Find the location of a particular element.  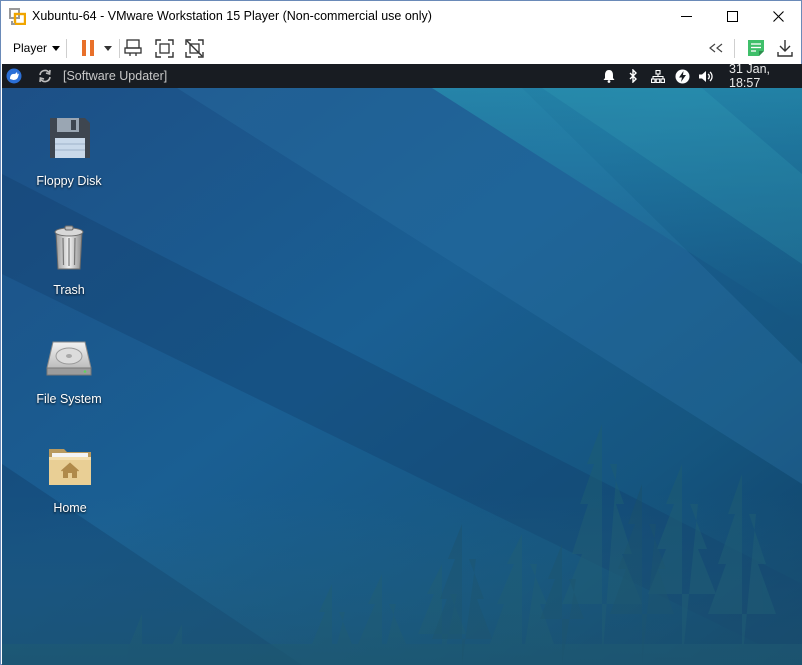

close-button is located at coordinates (778, 16).